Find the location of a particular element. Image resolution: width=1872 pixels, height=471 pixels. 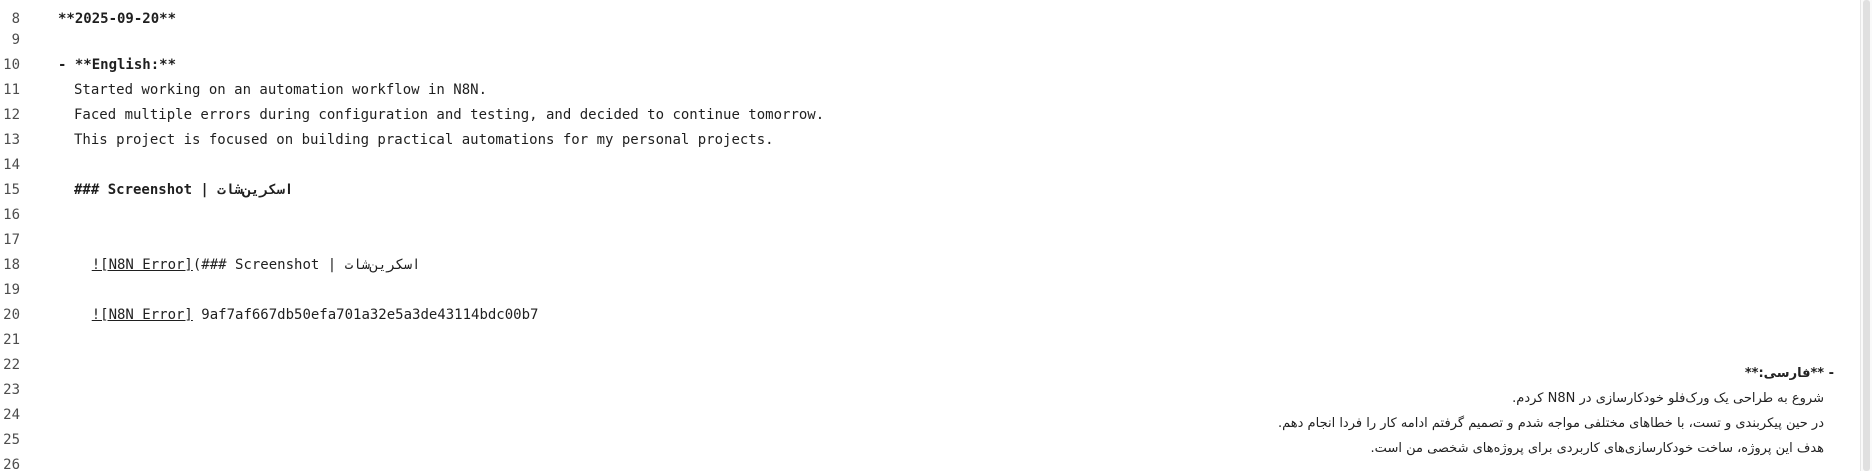

commit-hash: 9af7af667db50efa701a32e5a3de43114bdc00b7 is located at coordinates (365, 315).